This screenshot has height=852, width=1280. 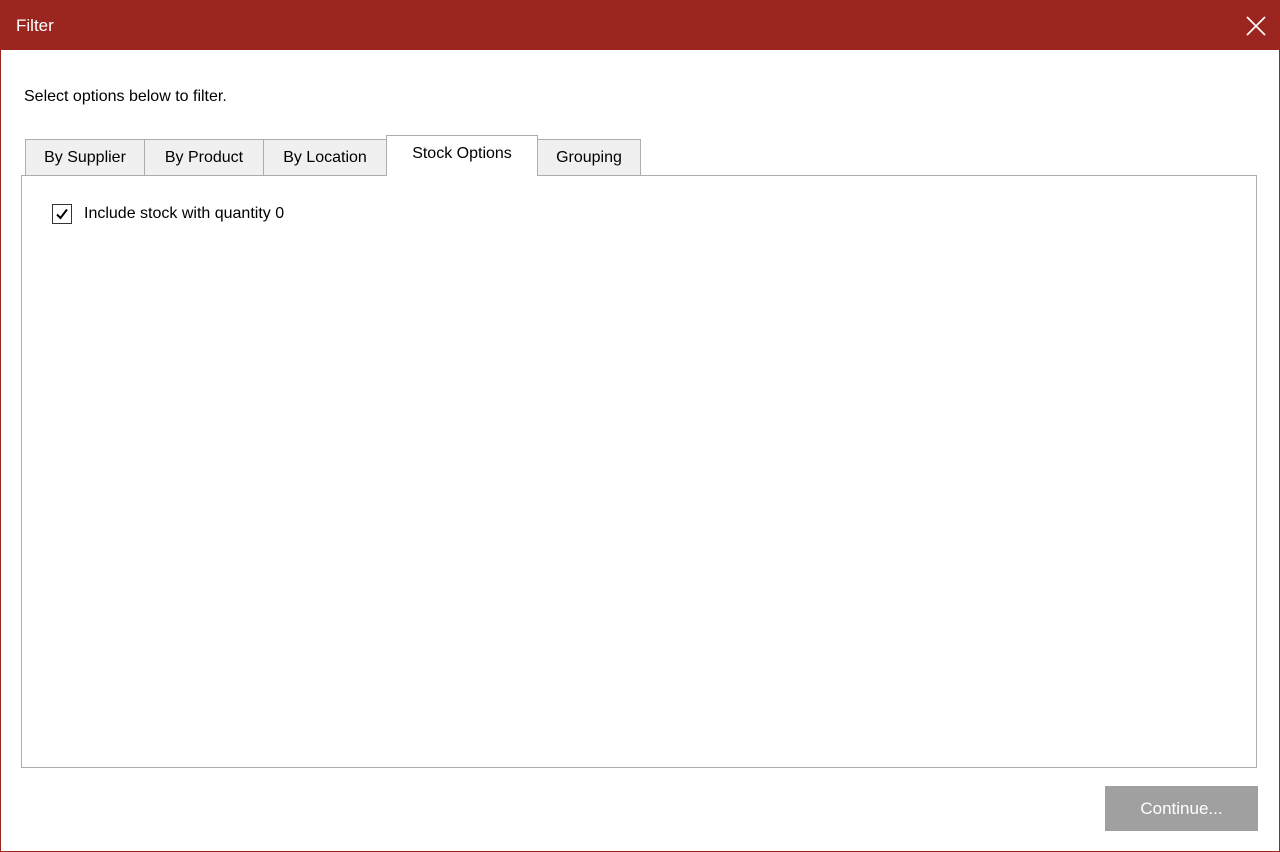 What do you see at coordinates (640, 25) in the screenshot?
I see `title-bar: Filter` at bounding box center [640, 25].